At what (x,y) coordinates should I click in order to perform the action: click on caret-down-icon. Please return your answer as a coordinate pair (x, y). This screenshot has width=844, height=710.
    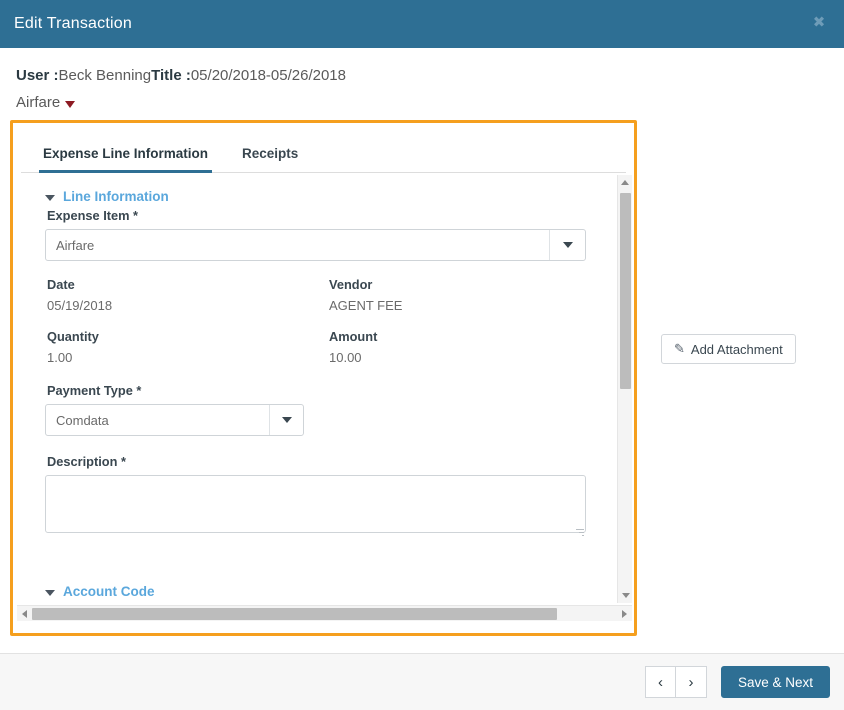
    Looking at the image, I should click on (70, 104).